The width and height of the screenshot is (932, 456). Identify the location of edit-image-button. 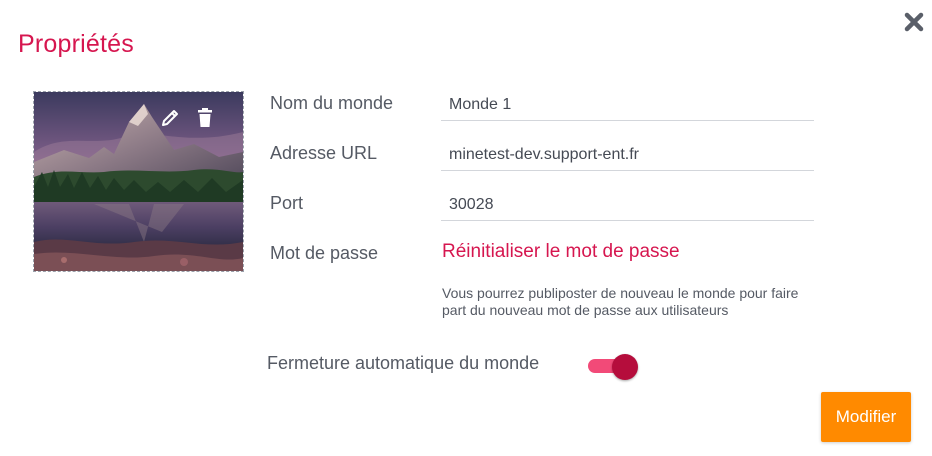
(170, 118).